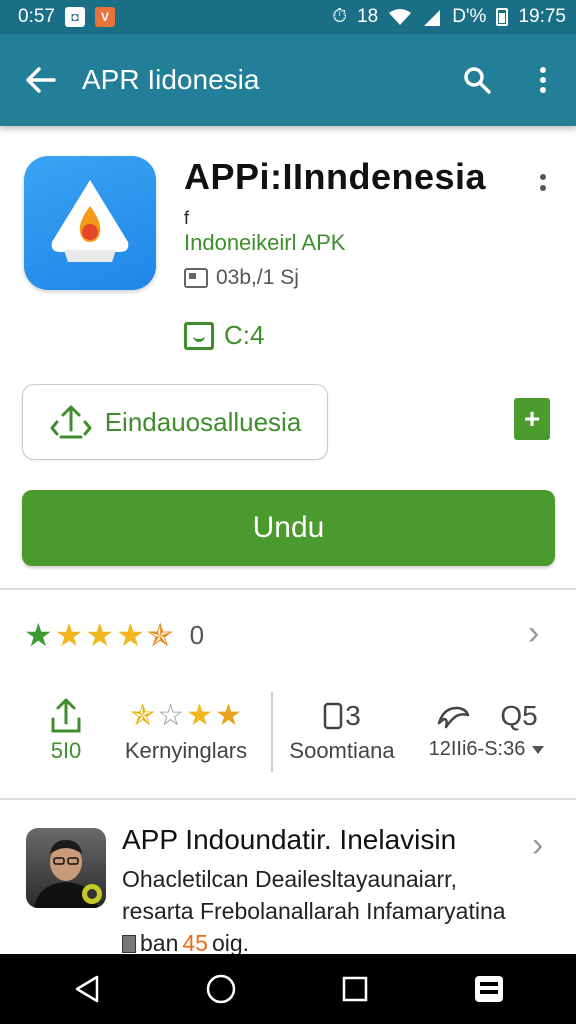 The image size is (576, 1024). What do you see at coordinates (333, 716) in the screenshot?
I see `tablet-icon` at bounding box center [333, 716].